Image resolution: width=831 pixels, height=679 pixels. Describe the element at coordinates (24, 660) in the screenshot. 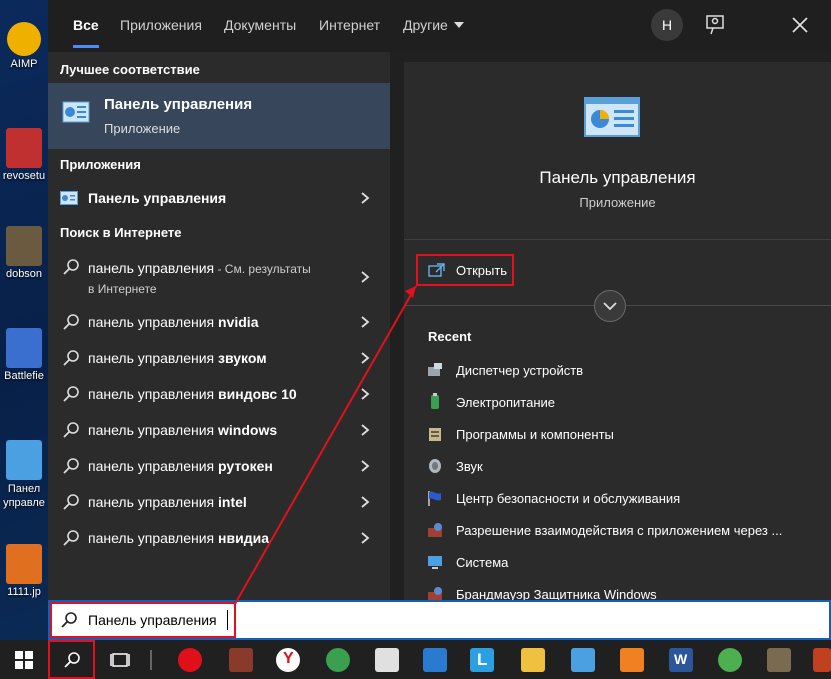

I see `windows-start-icon` at that location.